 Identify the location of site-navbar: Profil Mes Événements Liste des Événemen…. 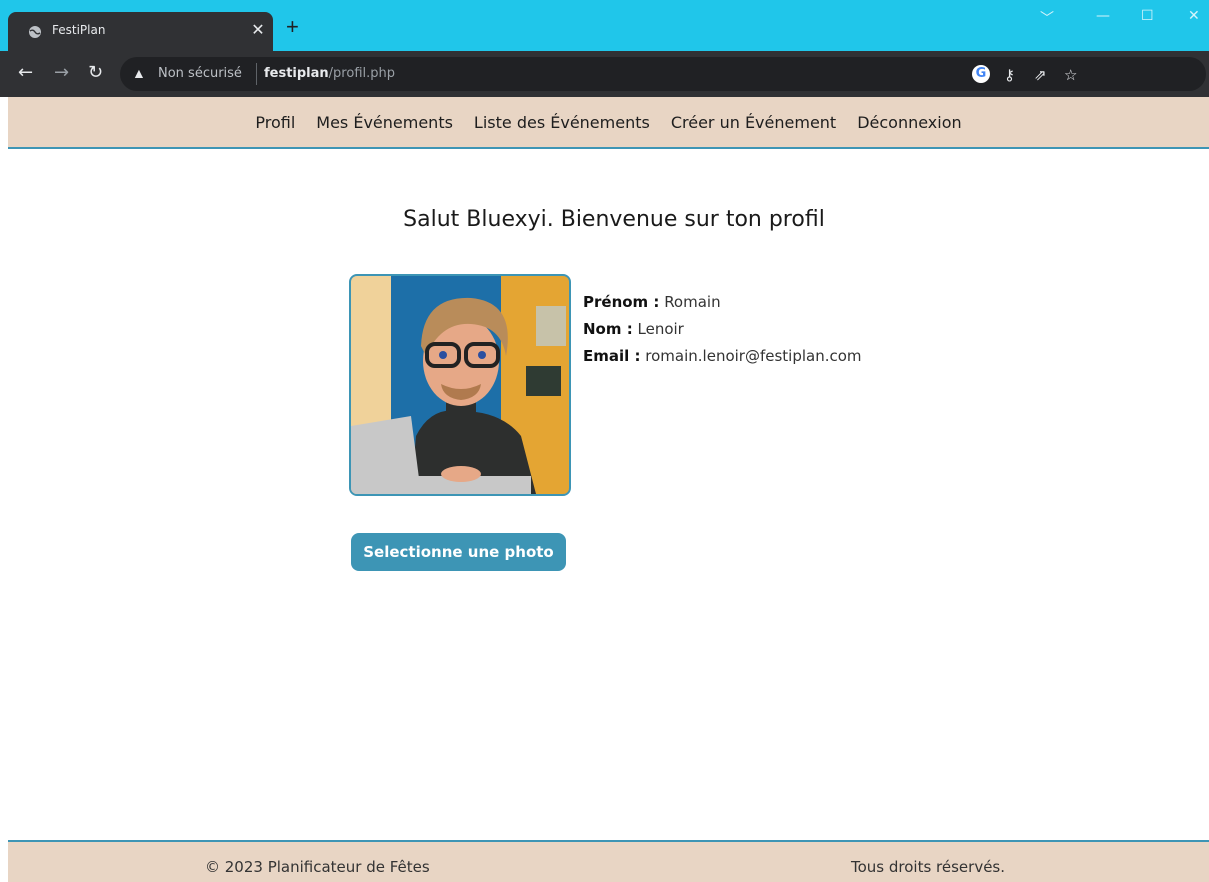
(608, 123).